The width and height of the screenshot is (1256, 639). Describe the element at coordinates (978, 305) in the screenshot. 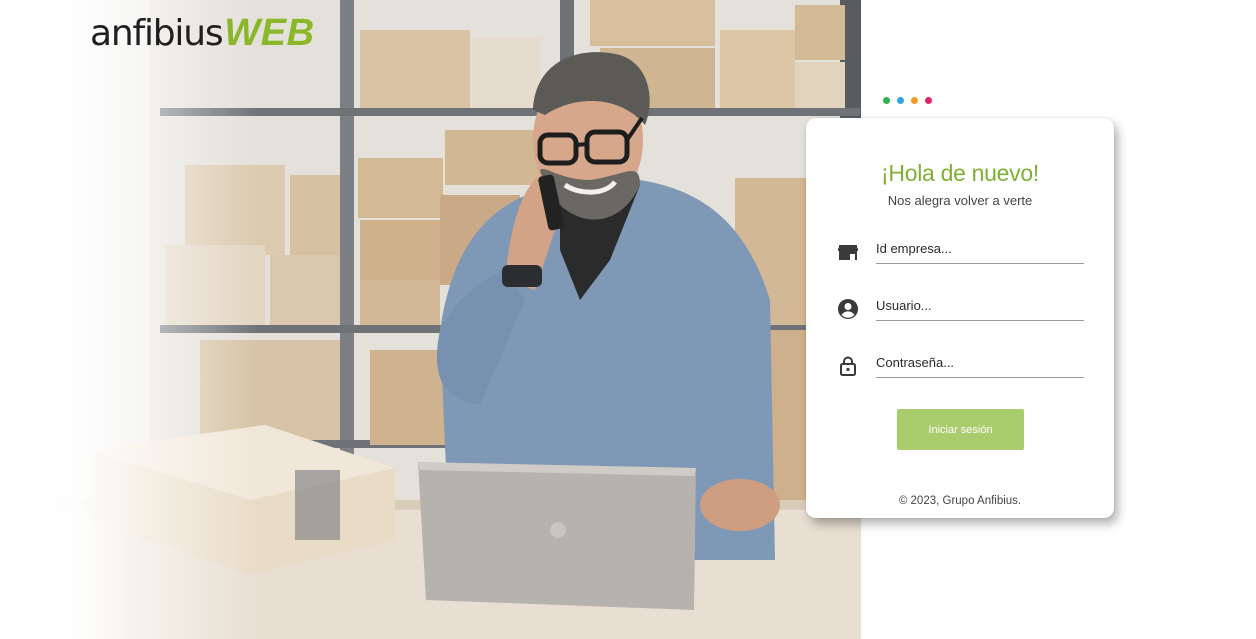

I see `username-input` at that location.